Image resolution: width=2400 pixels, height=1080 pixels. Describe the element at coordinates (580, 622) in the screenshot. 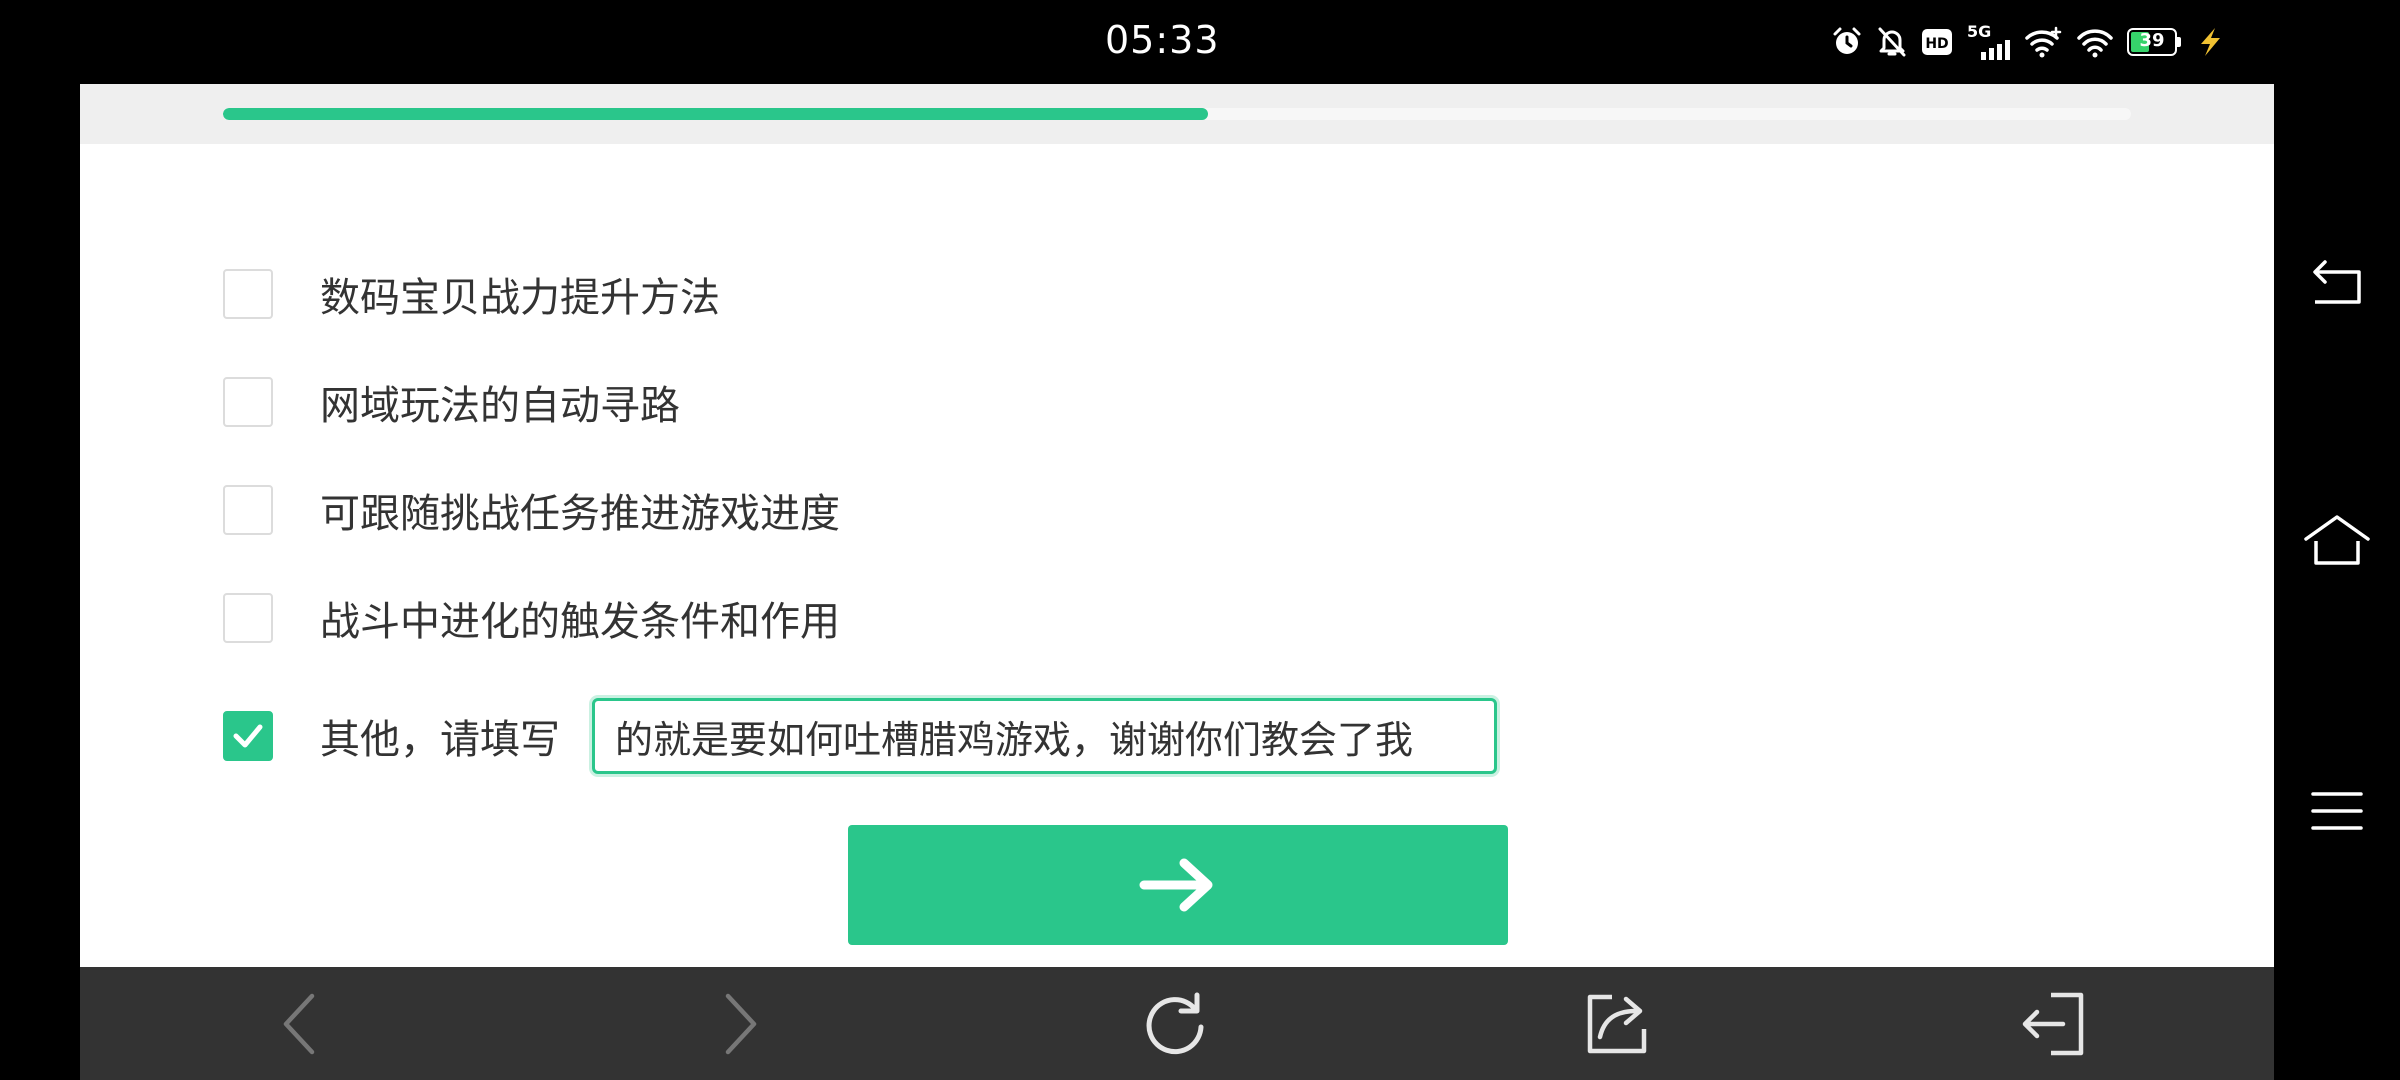

I see `option-label: 战斗中进化的触发条件和作用` at that location.